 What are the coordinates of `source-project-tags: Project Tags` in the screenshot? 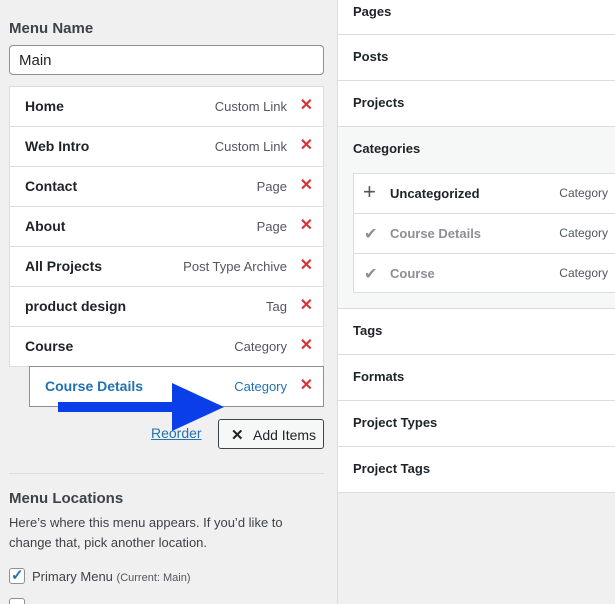 It's located at (476, 470).